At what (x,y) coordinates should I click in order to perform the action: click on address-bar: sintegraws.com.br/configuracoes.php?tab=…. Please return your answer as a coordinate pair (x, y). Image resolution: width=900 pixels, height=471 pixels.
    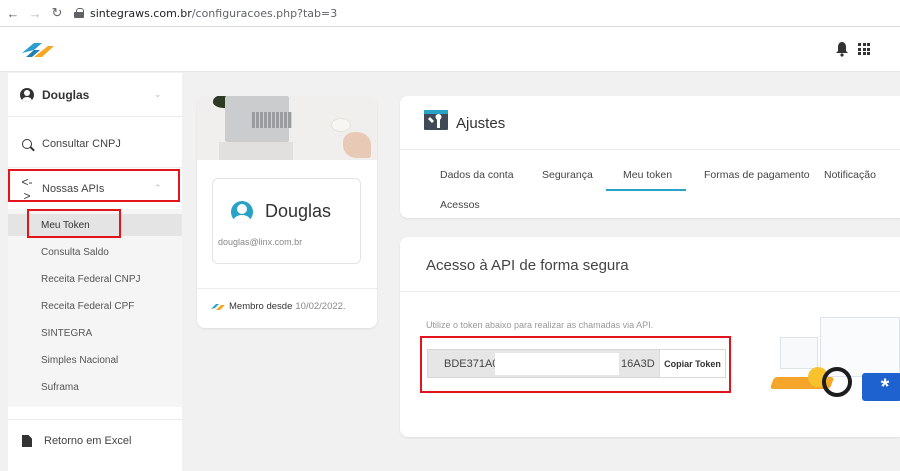
    Looking at the image, I should click on (205, 13).